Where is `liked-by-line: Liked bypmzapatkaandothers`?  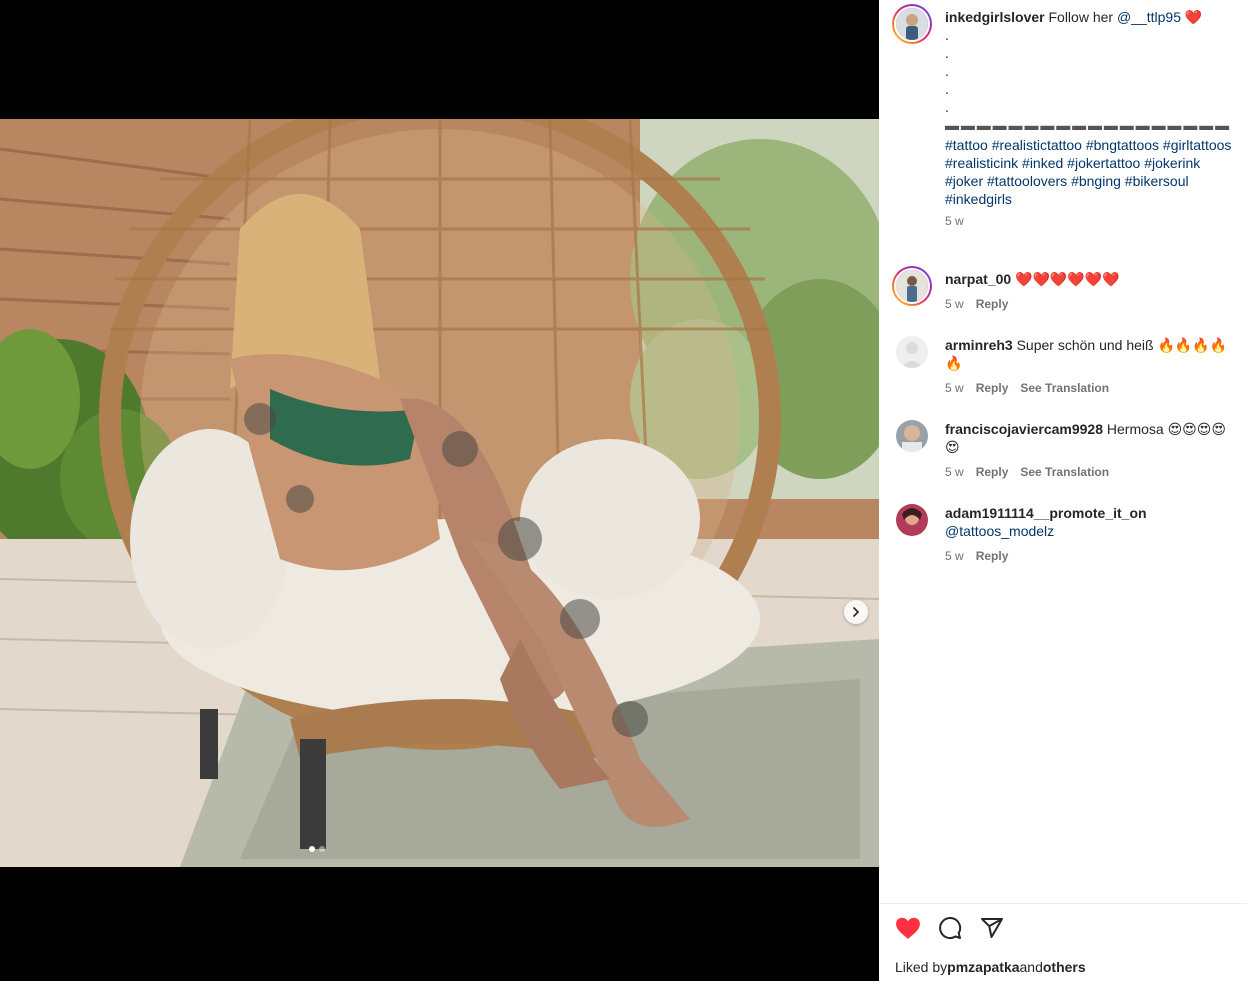
liked-by-line: Liked bypmzapatkaandothers is located at coordinates (990, 967).